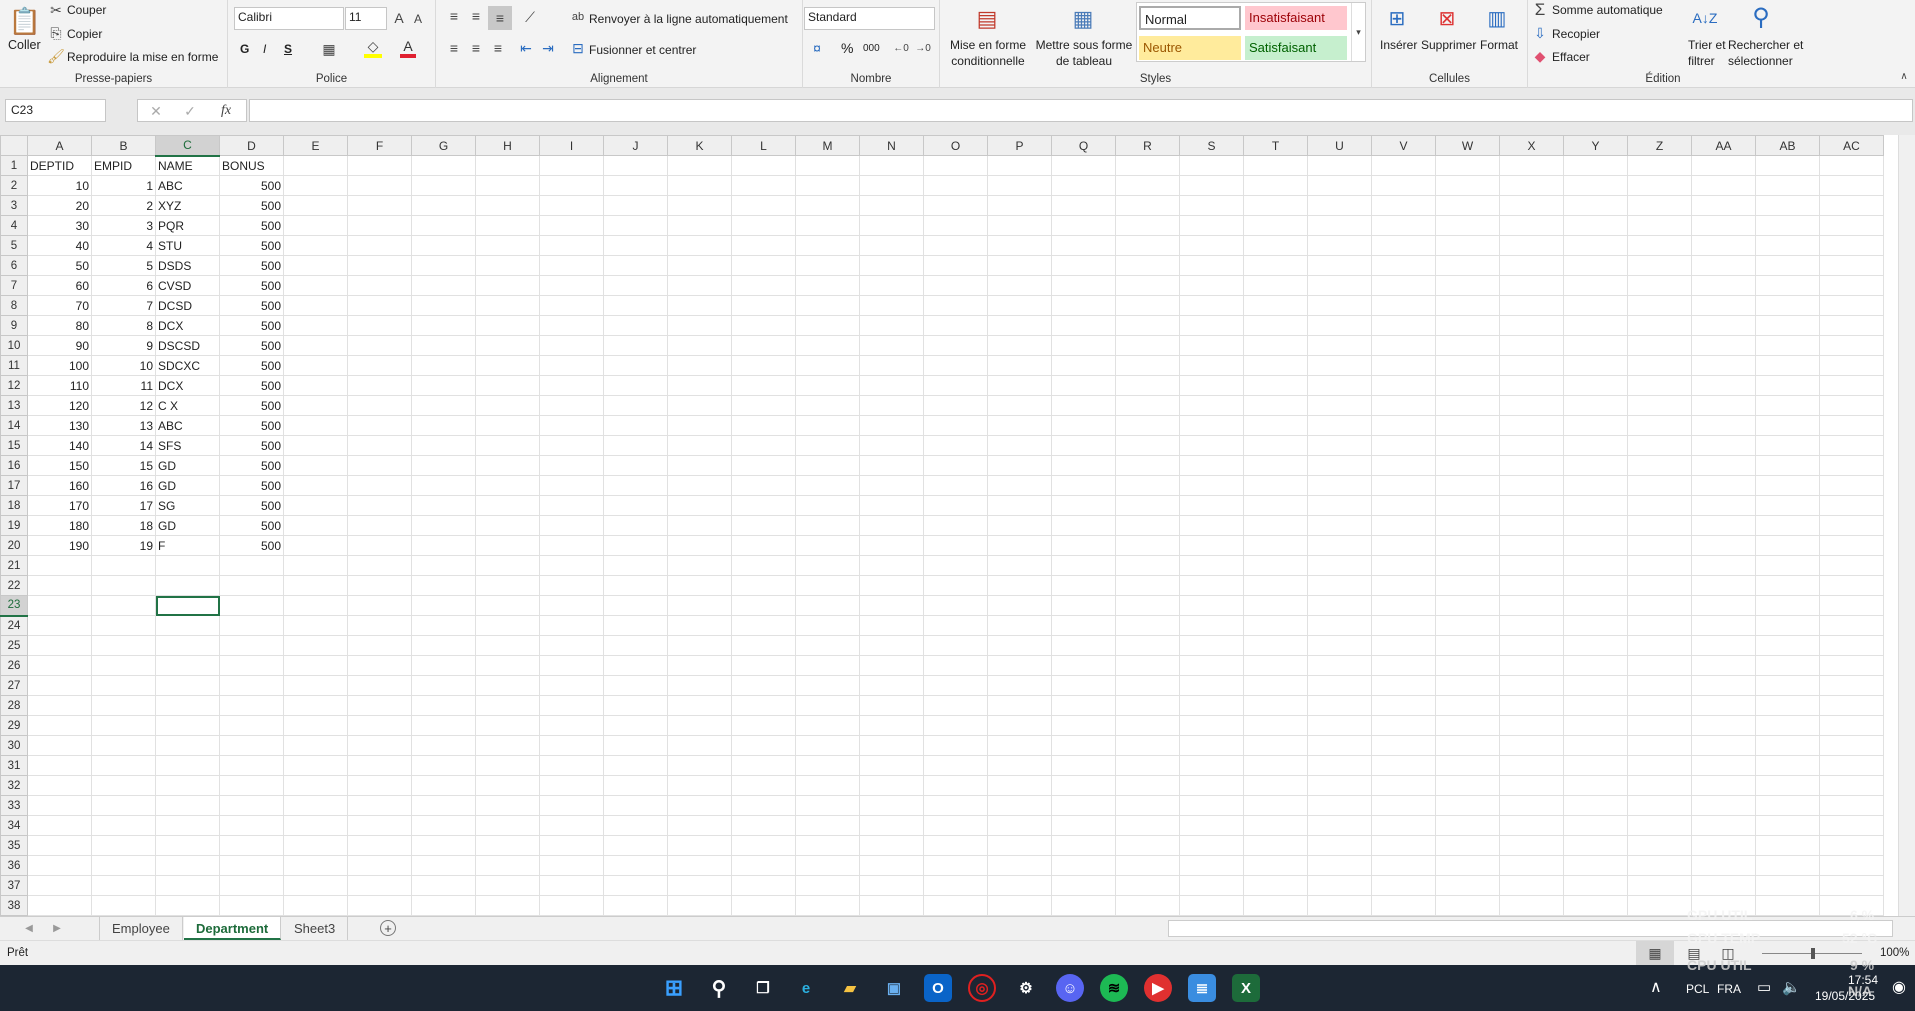  What do you see at coordinates (14, 905) in the screenshot?
I see `row-header: 38` at bounding box center [14, 905].